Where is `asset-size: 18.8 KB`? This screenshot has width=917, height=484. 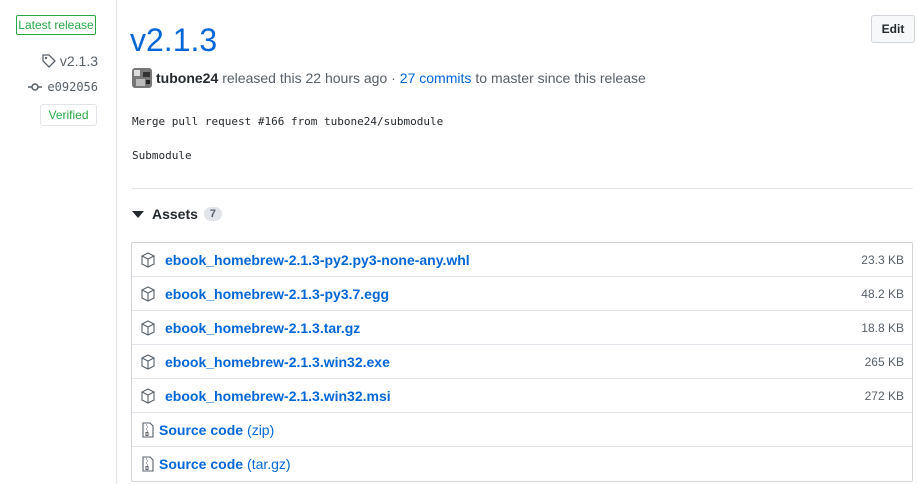
asset-size: 18.8 KB is located at coordinates (882, 327).